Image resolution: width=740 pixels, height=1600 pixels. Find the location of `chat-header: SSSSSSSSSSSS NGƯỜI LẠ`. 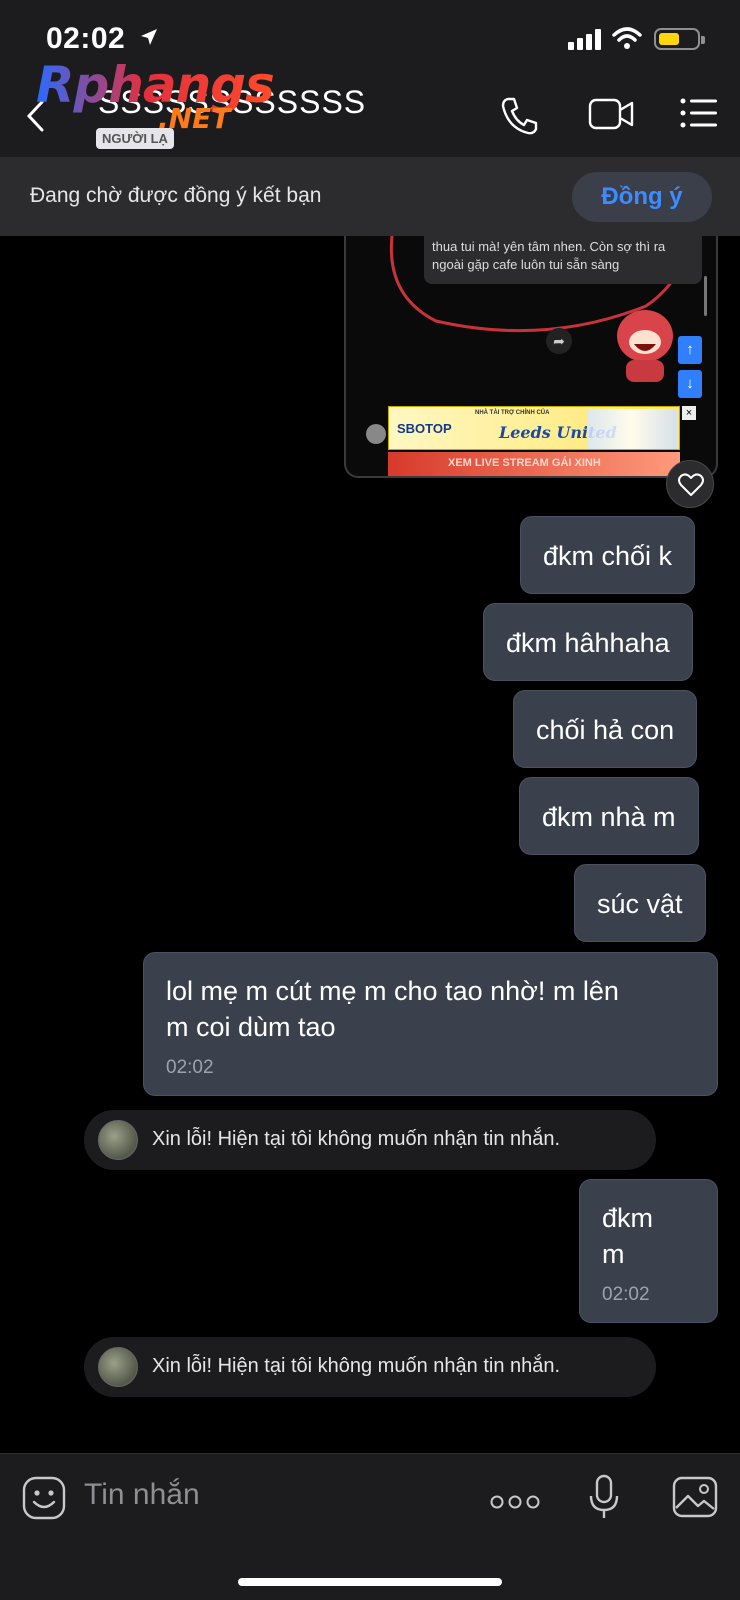

chat-header: SSSSSSSSSSSS NGƯỜI LẠ is located at coordinates (370, 114).